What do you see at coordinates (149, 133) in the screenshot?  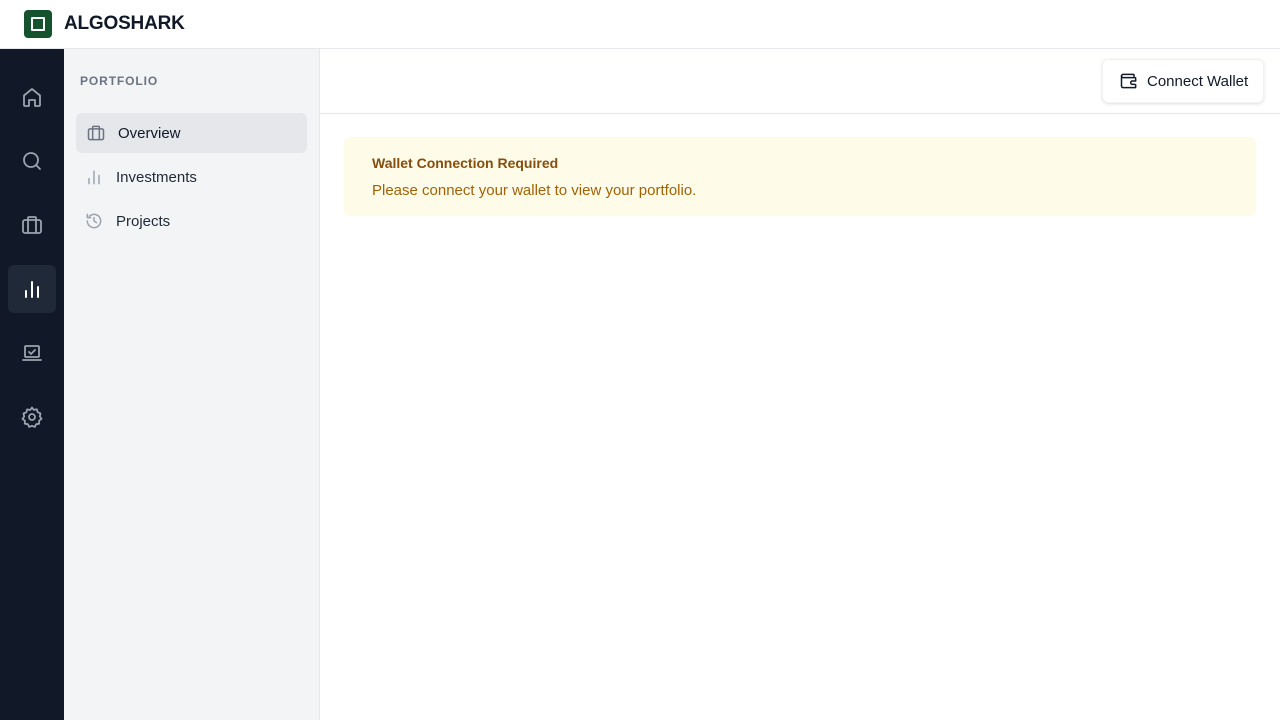 I see `nav-item-label: Overview` at bounding box center [149, 133].